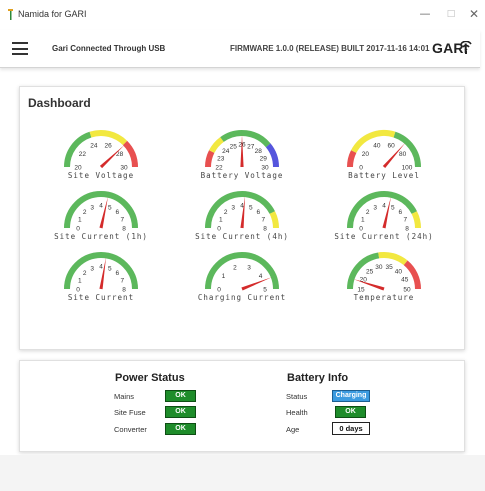 This screenshot has width=485, height=491. Describe the element at coordinates (297, 396) in the screenshot. I see `battery-row-label: Status` at that location.